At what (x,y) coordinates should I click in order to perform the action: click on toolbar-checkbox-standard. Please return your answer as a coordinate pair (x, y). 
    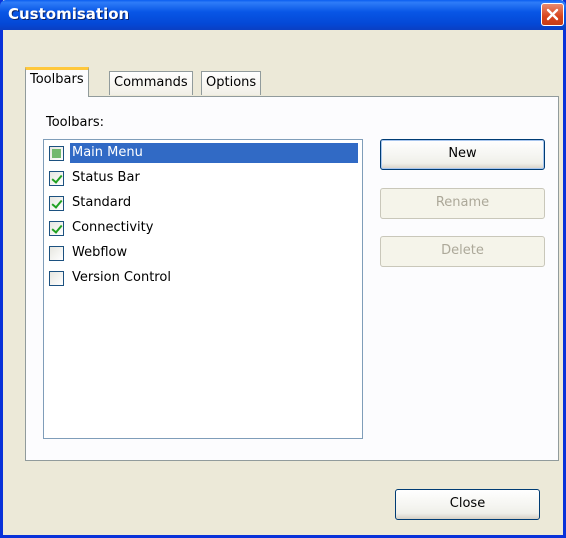
    Looking at the image, I should click on (56, 203).